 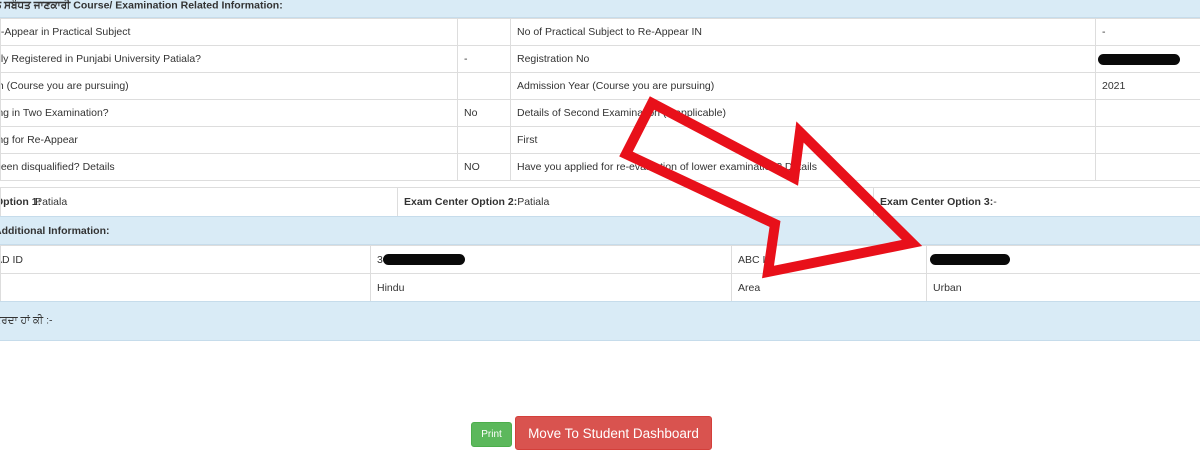 What do you see at coordinates (803, 59) in the screenshot?
I see `field-label: Registration No` at bounding box center [803, 59].